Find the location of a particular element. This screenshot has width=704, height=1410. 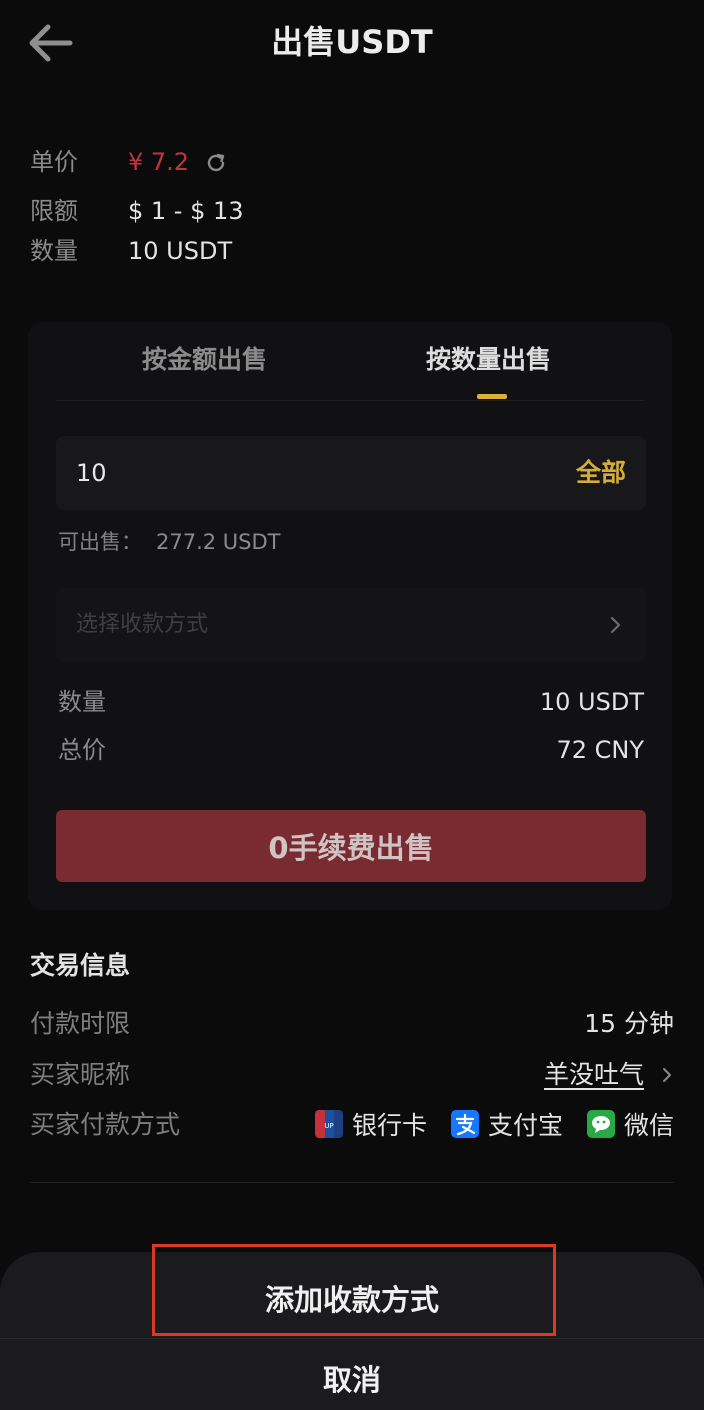

available-value: 277.2 USDT is located at coordinates (218, 542).